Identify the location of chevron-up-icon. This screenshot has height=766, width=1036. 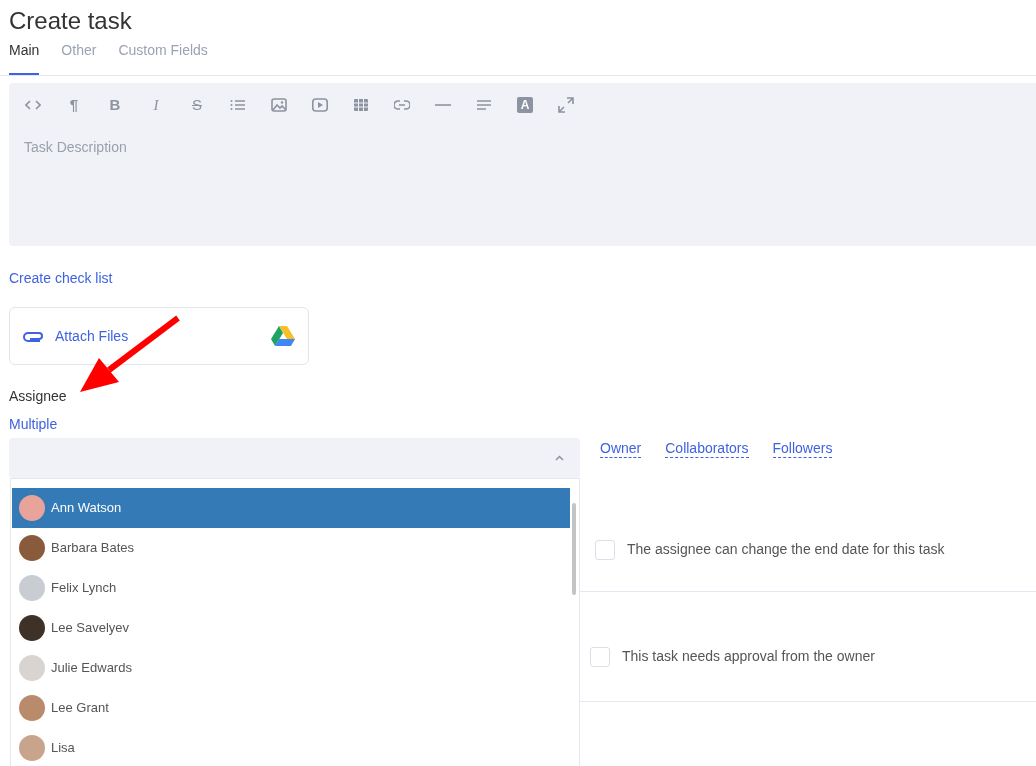
(559, 458).